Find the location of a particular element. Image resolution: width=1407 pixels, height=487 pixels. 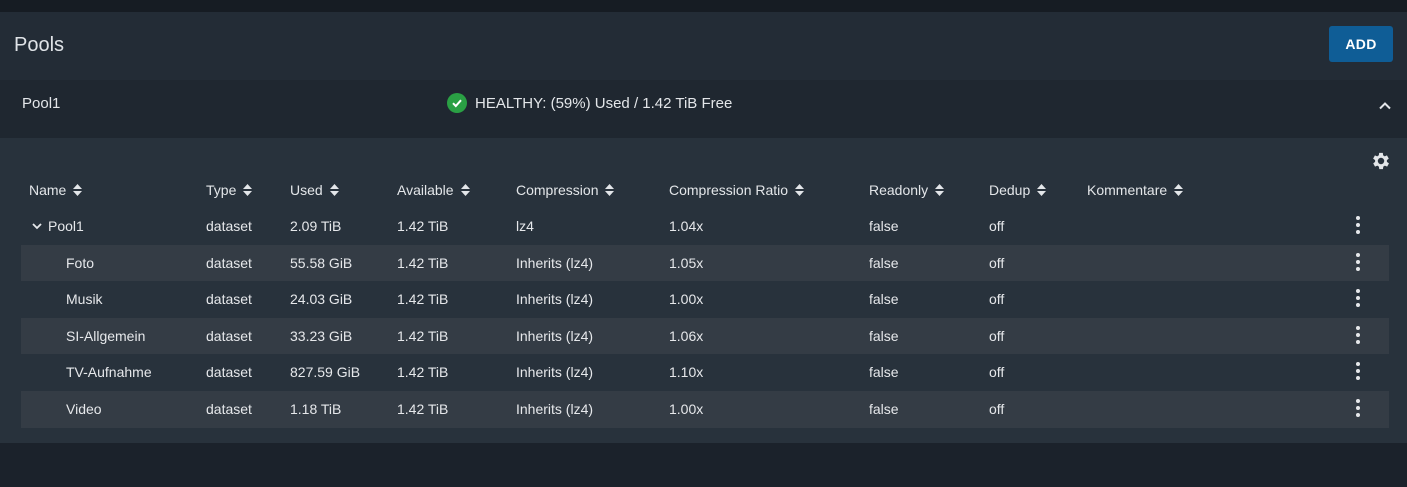

pool-status-text: HEALTHY: (59%) Used / 1.42 TiB Free is located at coordinates (604, 103).